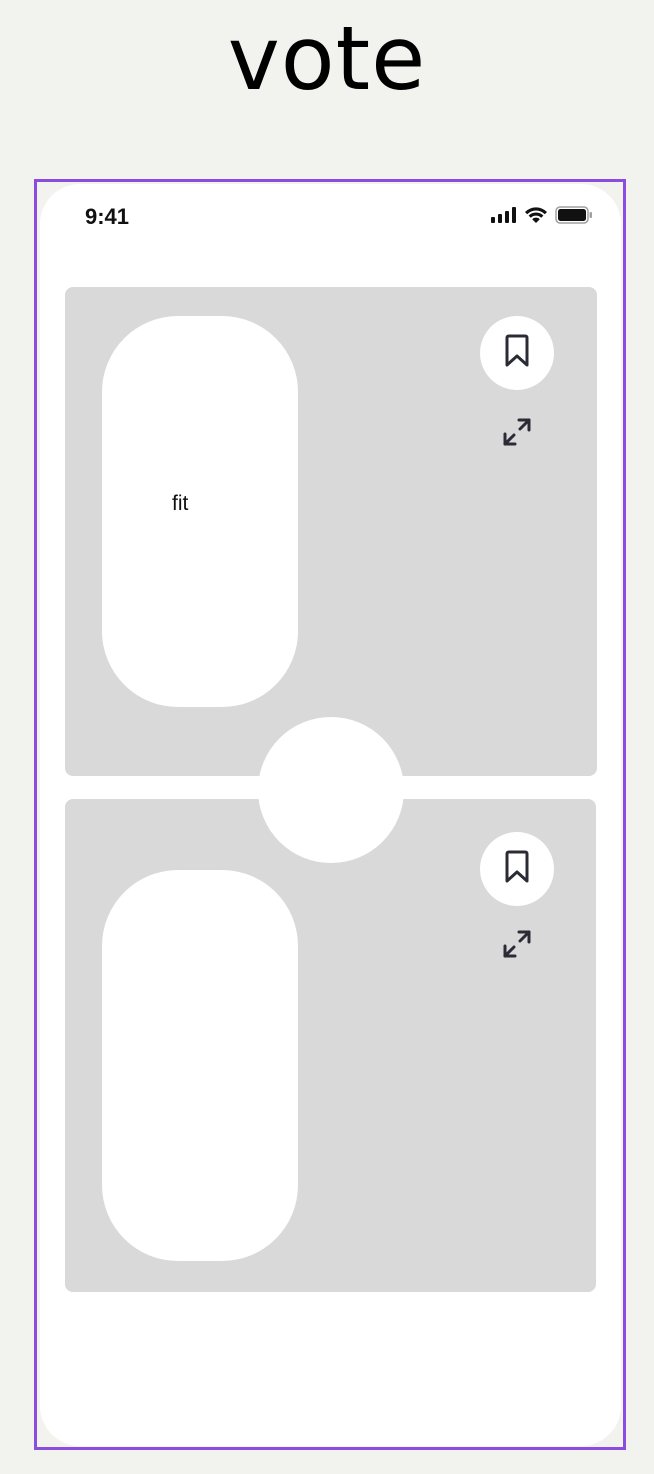 The width and height of the screenshot is (654, 1474). I want to click on battery-icon, so click(574, 217).